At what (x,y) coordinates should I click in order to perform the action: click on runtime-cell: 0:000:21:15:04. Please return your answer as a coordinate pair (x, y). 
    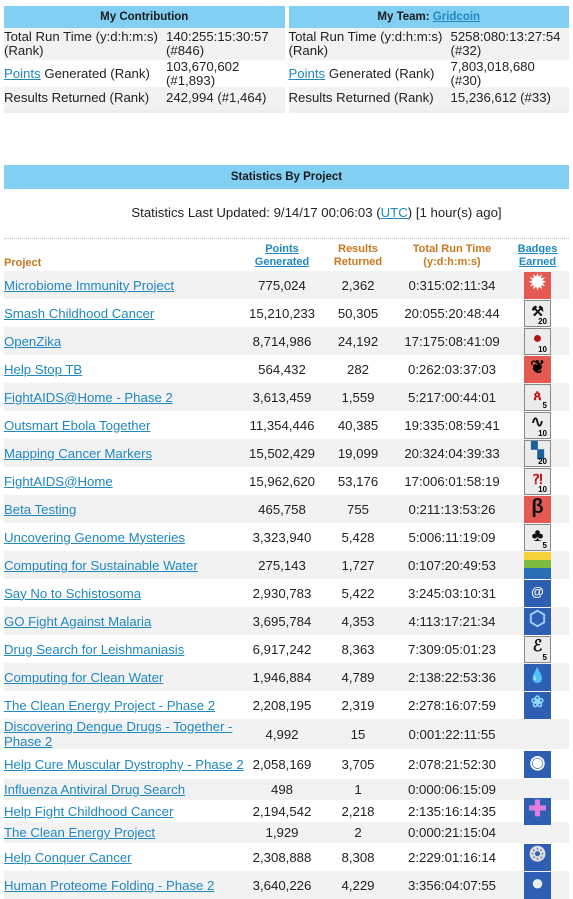
    Looking at the image, I should click on (452, 832).